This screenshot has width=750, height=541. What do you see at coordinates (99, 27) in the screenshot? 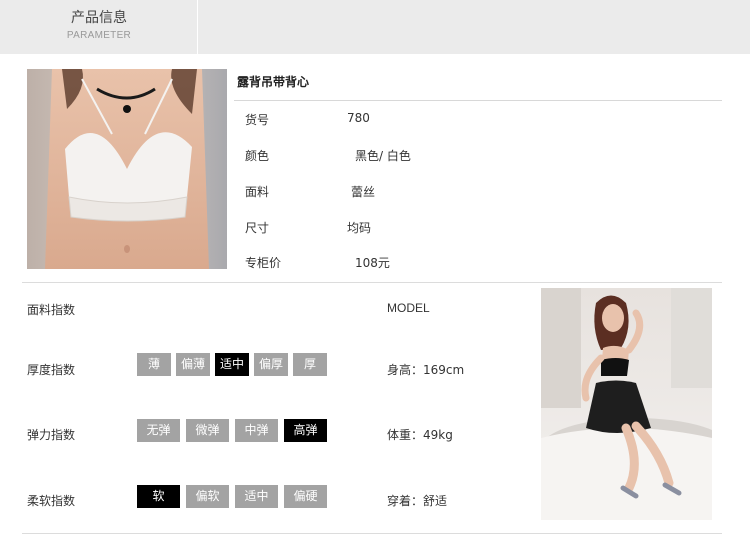
I see `header-tab: 产品信息 PARAMETER` at bounding box center [99, 27].